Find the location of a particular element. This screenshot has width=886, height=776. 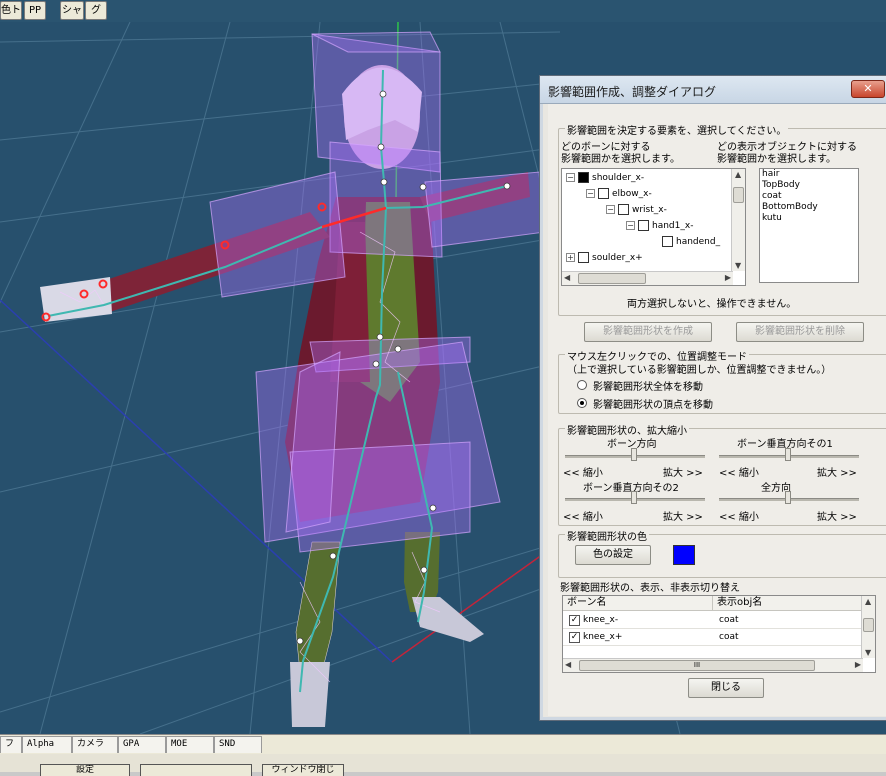

gu-button: グ is located at coordinates (96, 10).